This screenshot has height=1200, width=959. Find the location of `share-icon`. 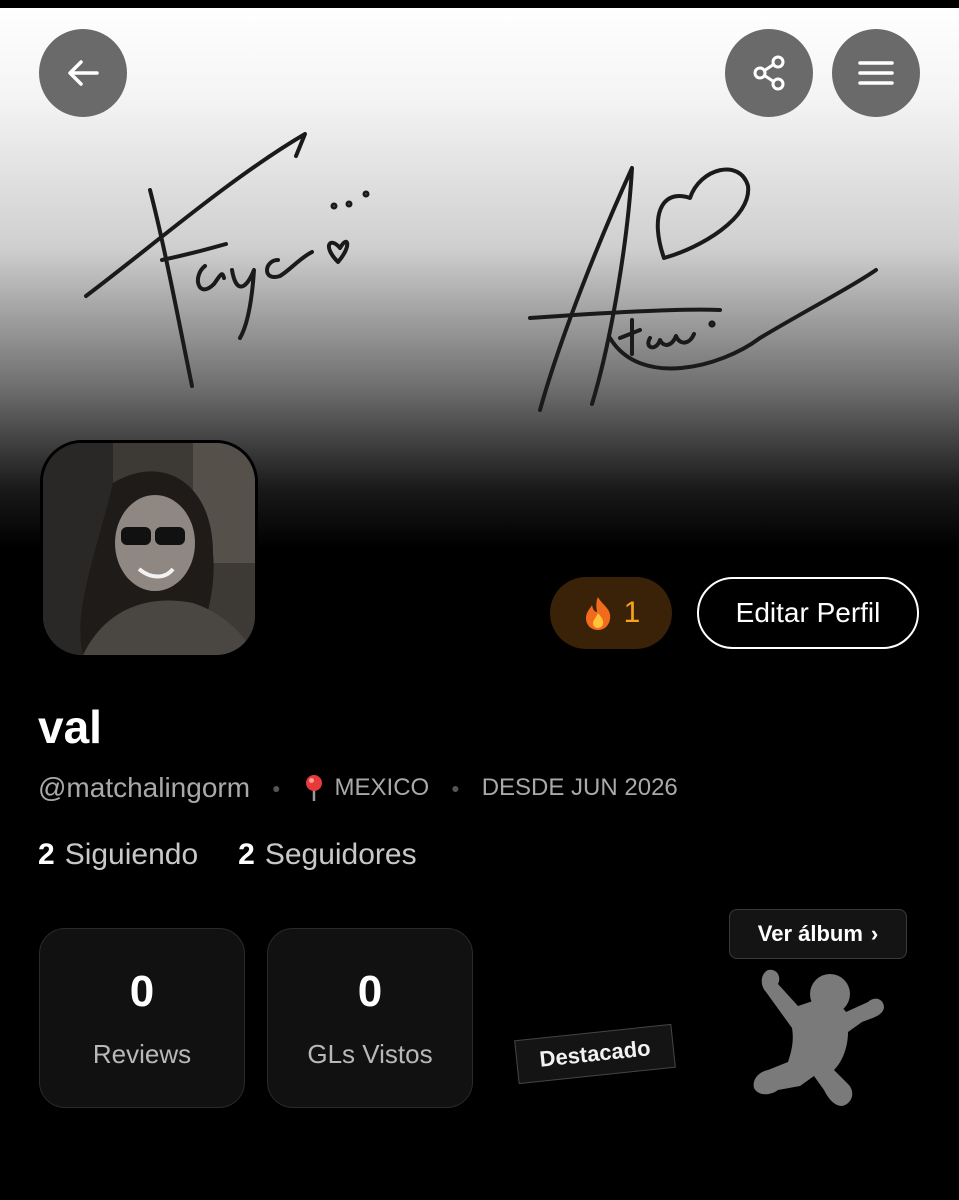

share-icon is located at coordinates (769, 73).